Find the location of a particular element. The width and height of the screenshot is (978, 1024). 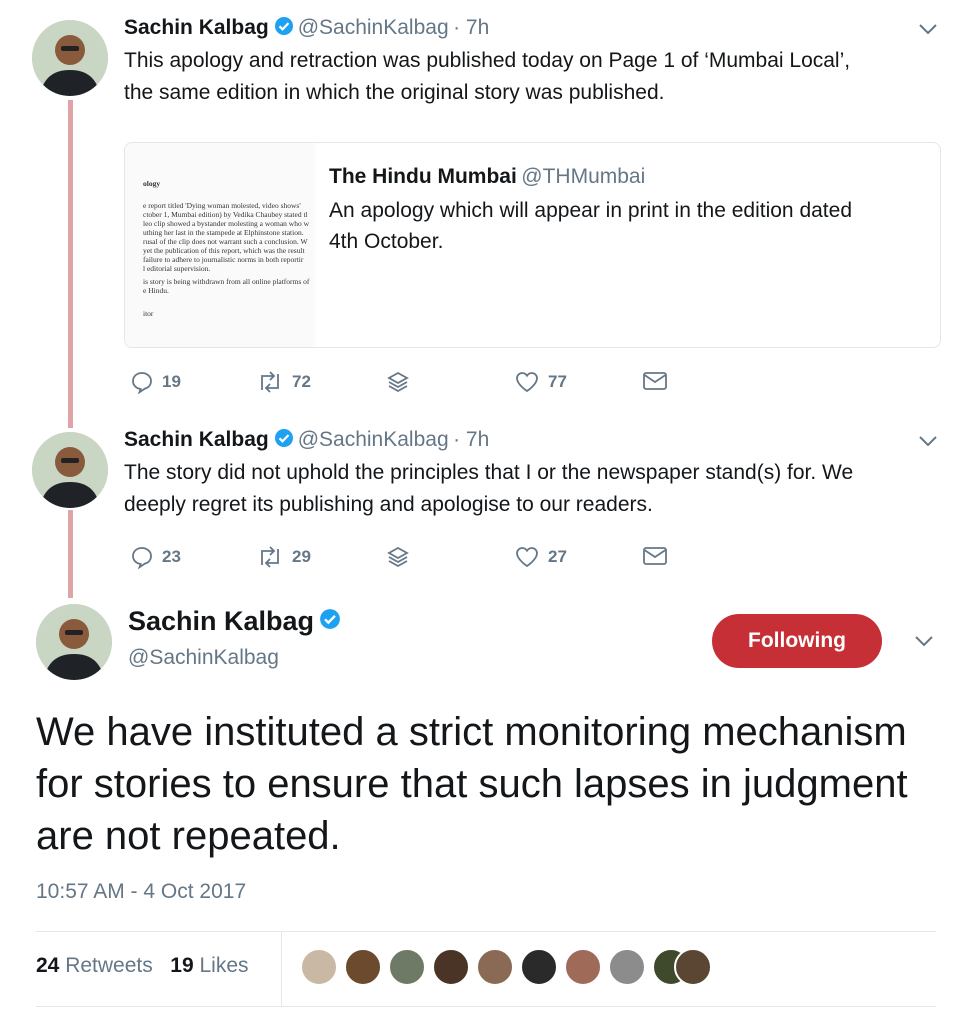

like-button: 77 is located at coordinates (540, 382).